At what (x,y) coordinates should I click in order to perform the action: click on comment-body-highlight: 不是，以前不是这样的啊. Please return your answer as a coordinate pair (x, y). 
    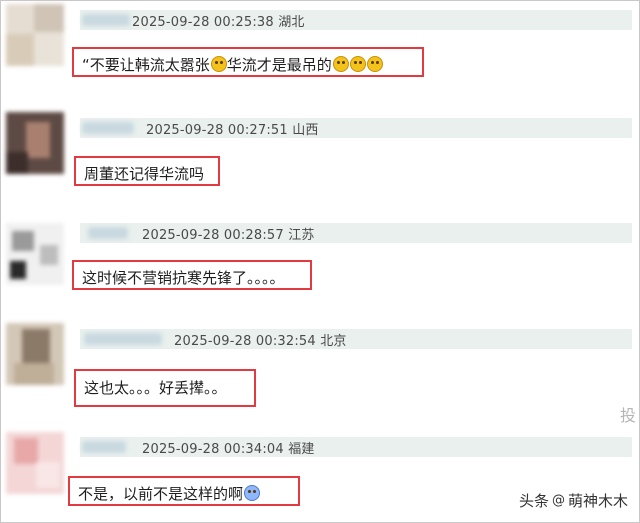
    Looking at the image, I should click on (184, 491).